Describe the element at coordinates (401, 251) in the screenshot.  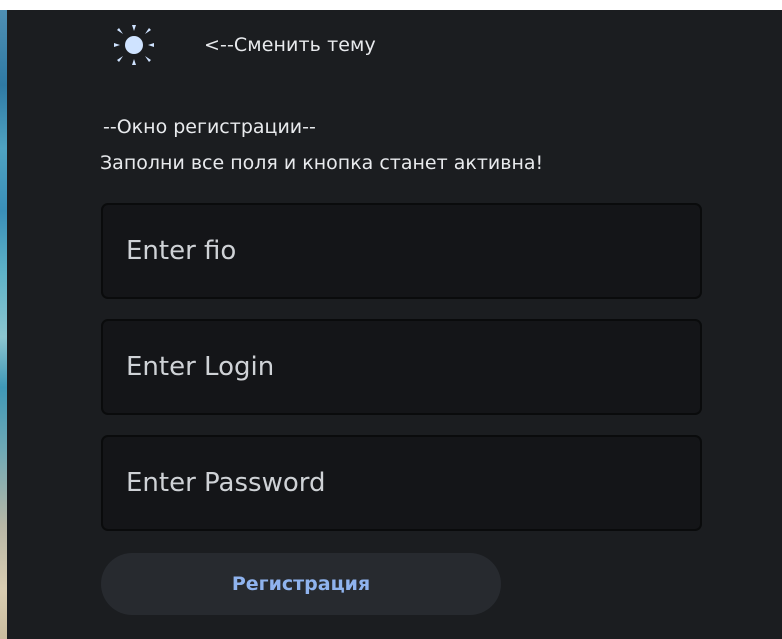
I see `fio-input` at that location.